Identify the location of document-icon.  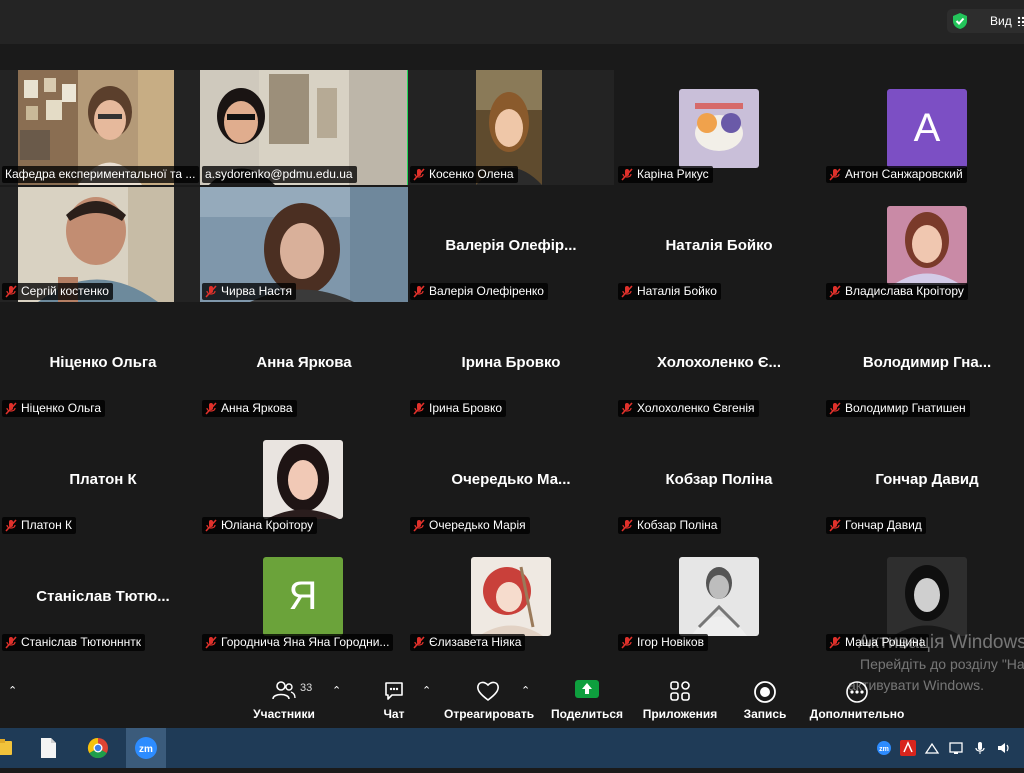
(48, 748).